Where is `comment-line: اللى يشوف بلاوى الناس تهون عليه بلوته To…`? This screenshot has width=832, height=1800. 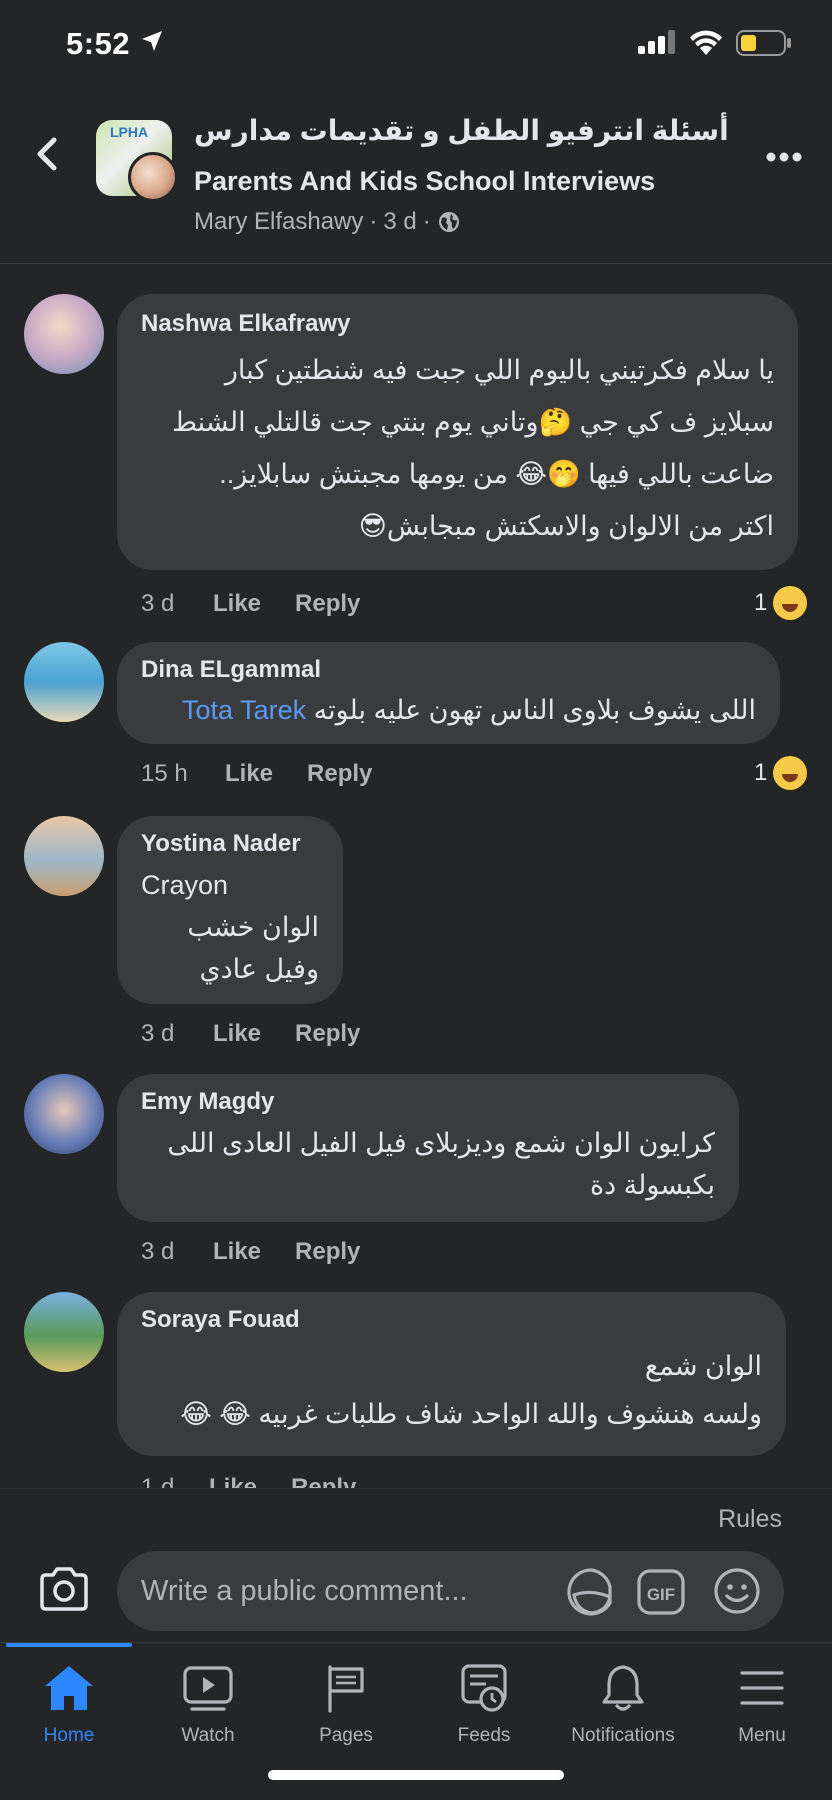
comment-line: اللى يشوف بلاوى الناس تهون عليه بلوته To… is located at coordinates (448, 710).